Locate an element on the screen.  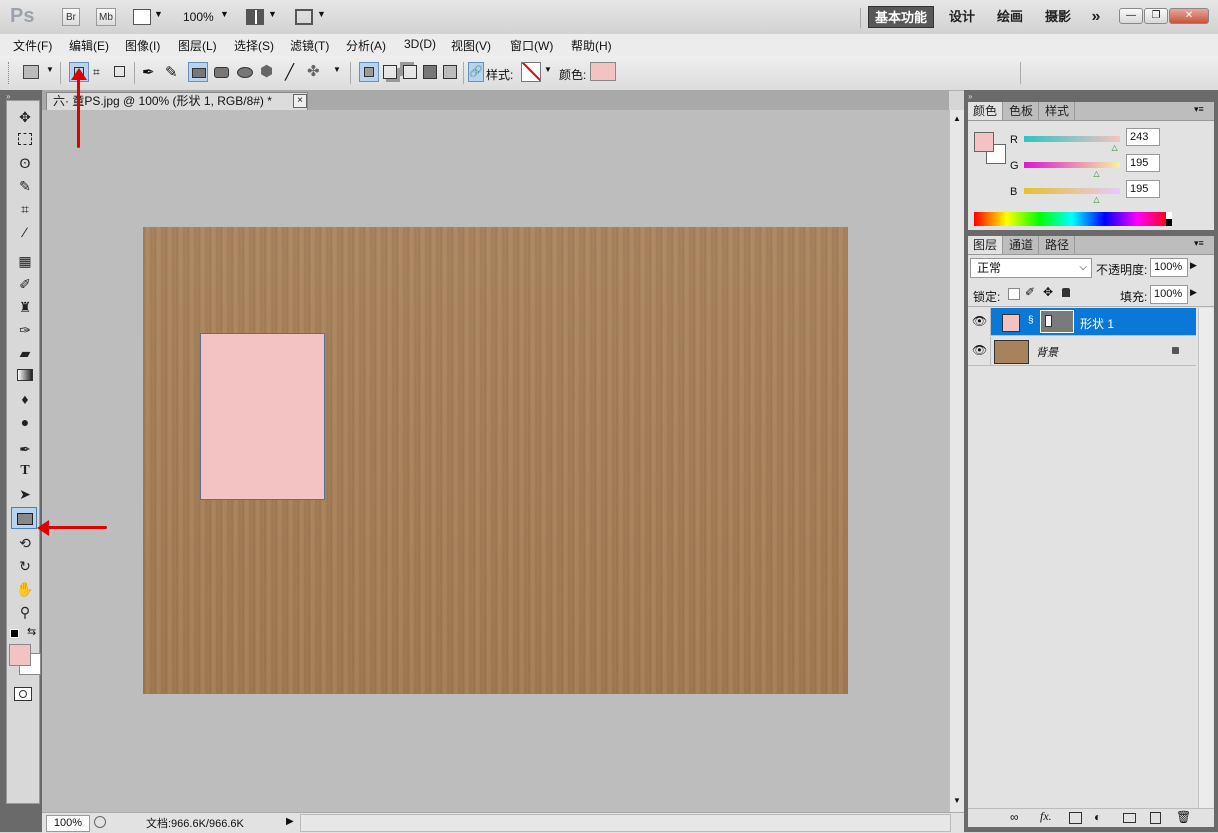
add-shape-icon is located at coordinates (390, 72).